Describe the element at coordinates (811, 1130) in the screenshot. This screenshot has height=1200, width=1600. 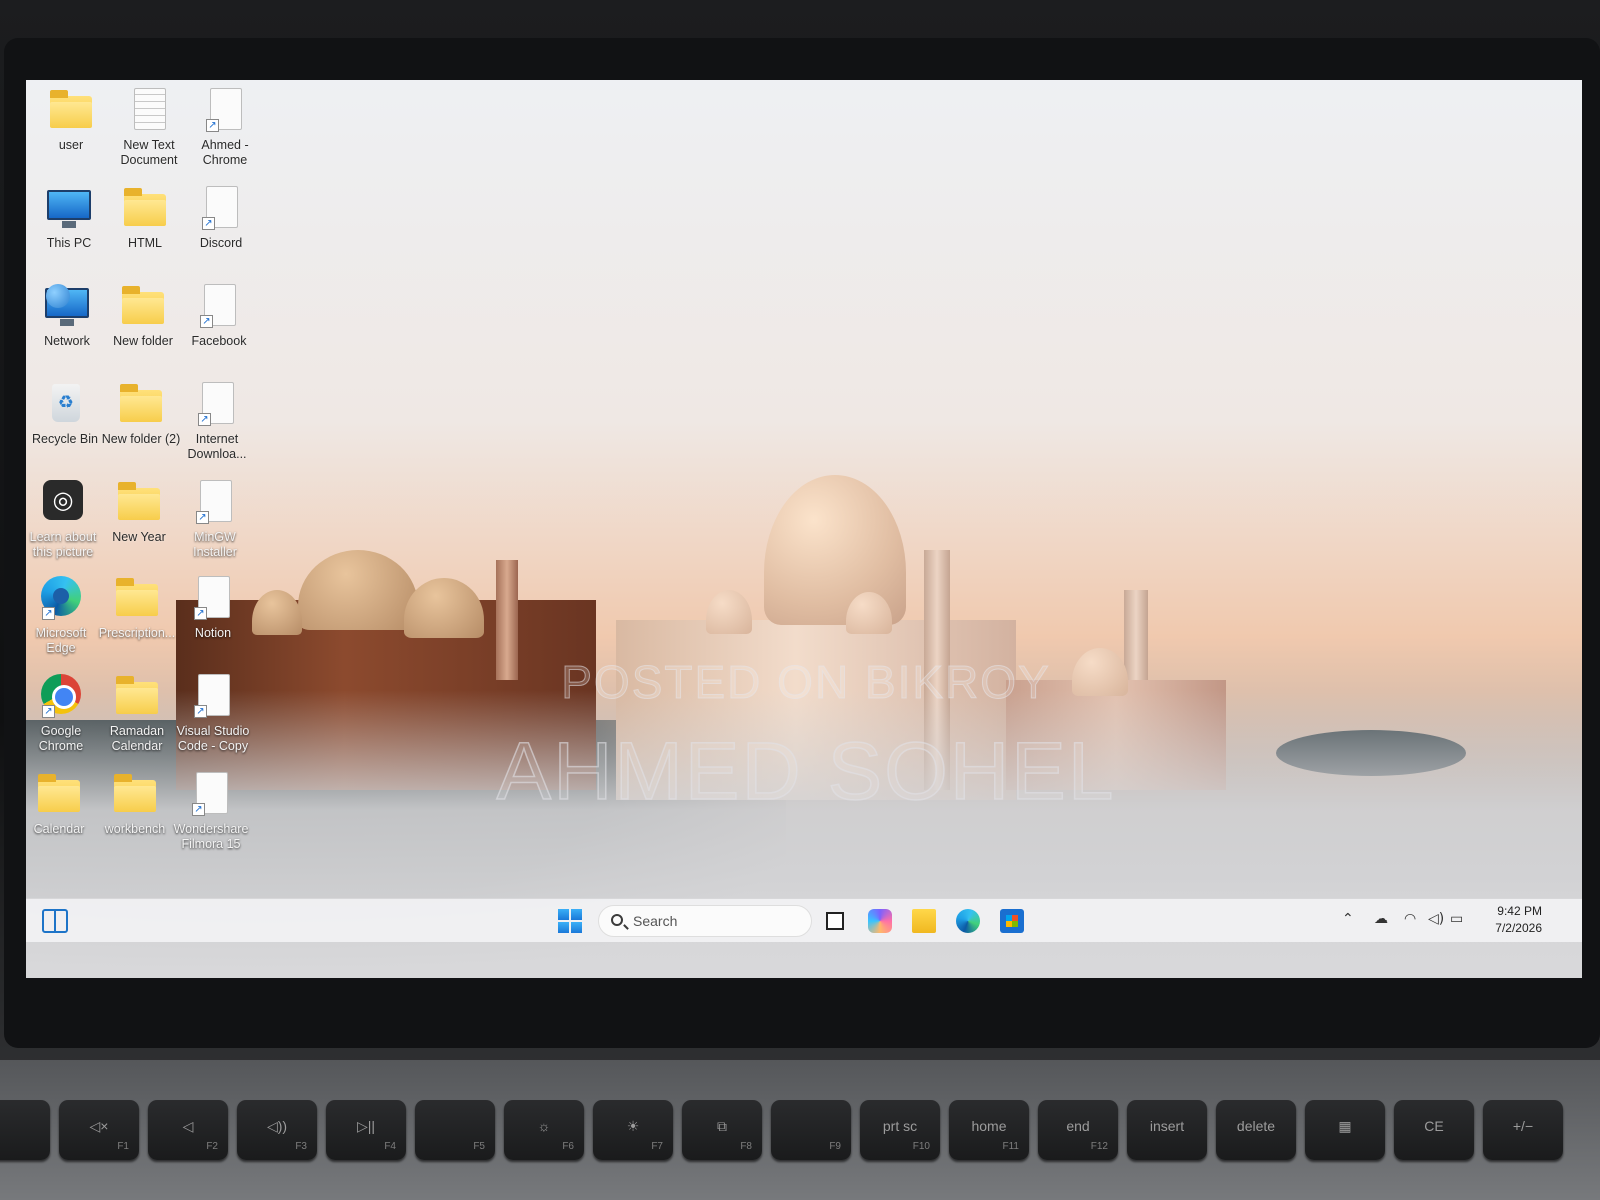
I see `keyboard-key: F9` at that location.